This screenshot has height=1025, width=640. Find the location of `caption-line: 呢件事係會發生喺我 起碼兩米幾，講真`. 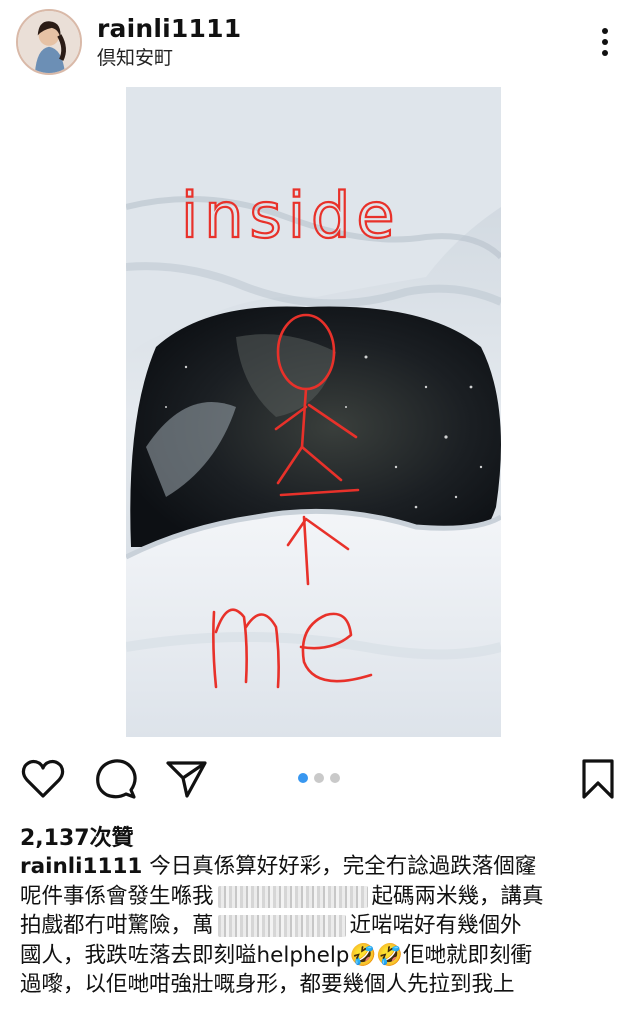

caption-line: 呢件事係會發生喺我 起碼兩米幾，講真 is located at coordinates (320, 897).